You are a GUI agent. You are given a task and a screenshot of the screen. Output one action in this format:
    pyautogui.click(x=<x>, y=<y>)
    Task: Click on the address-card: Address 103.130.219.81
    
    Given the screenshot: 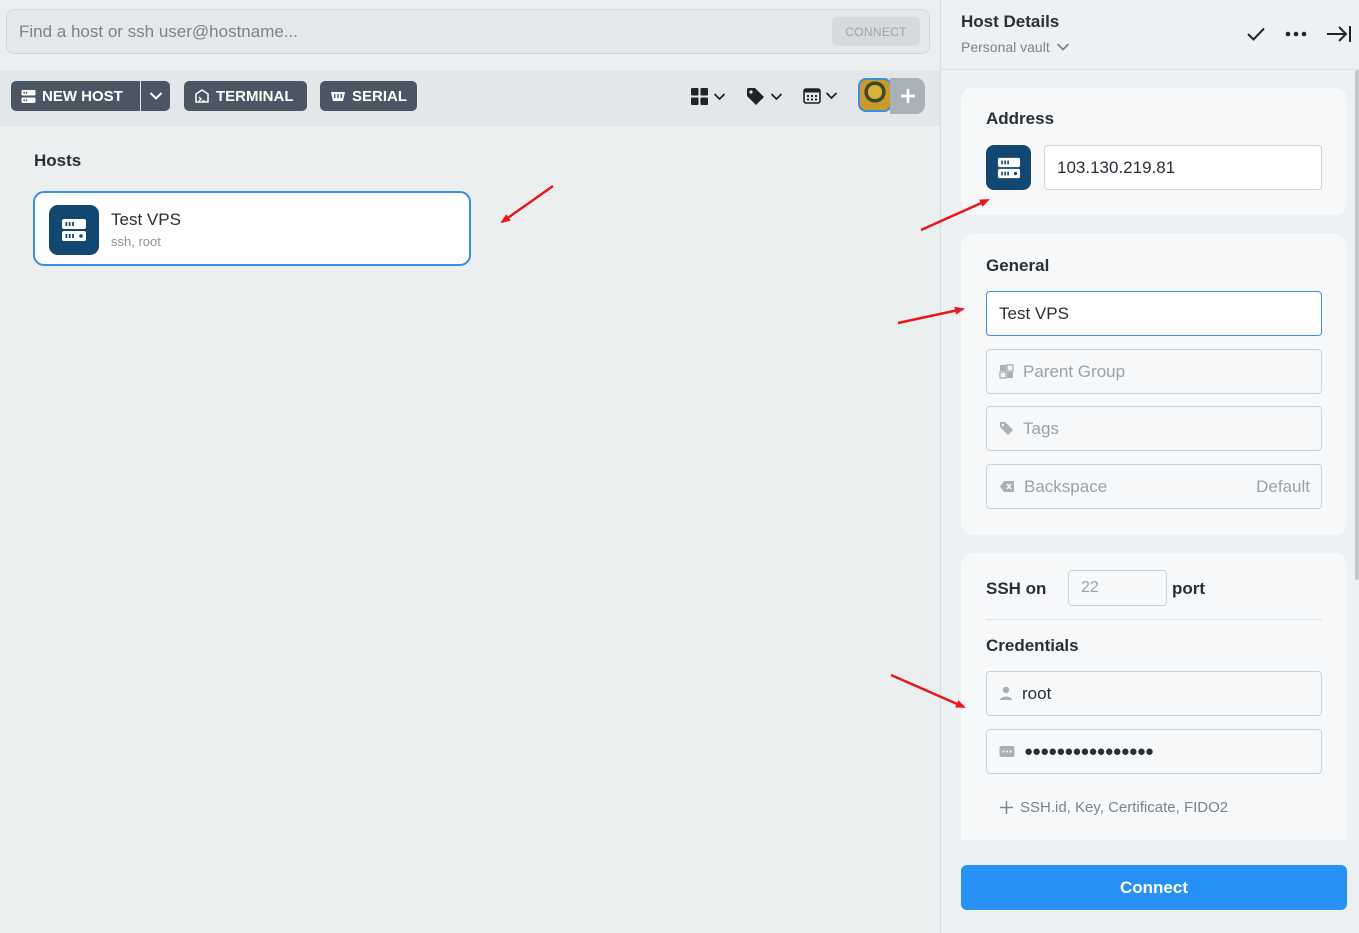 What is the action you would take?
    pyautogui.click(x=1154, y=151)
    